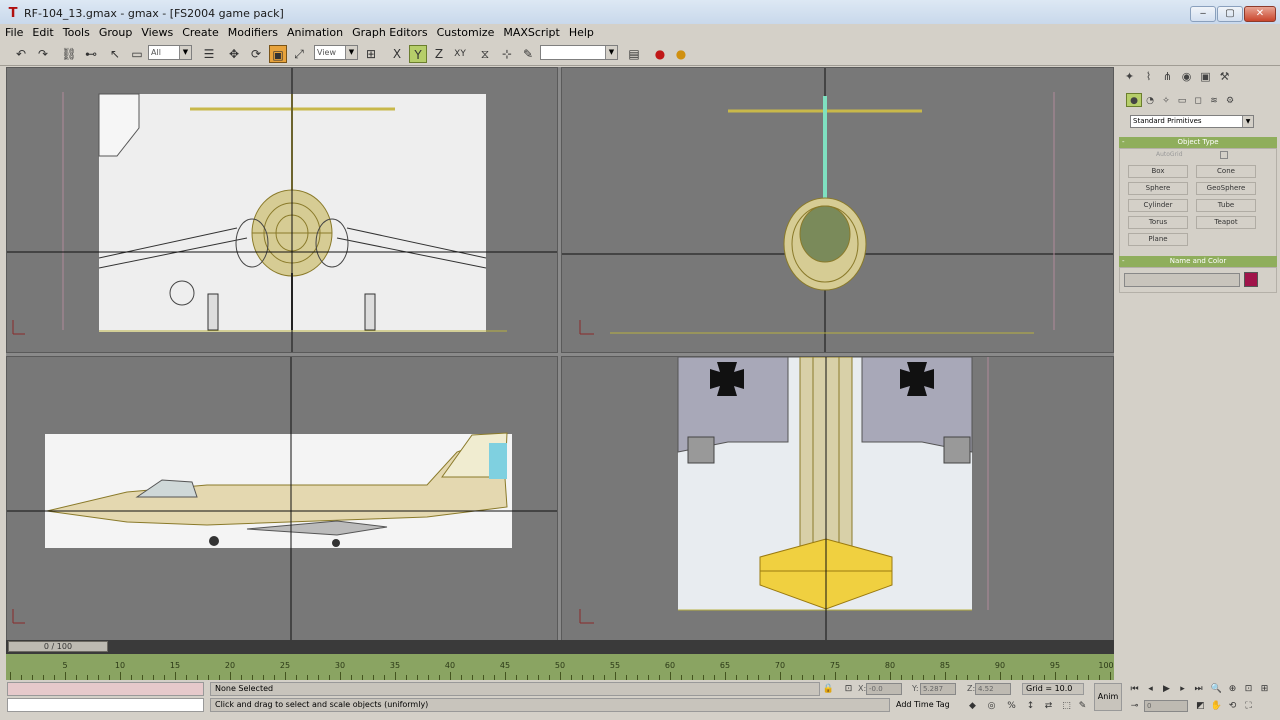 The height and width of the screenshot is (720, 1280). What do you see at coordinates (13, 14) in the screenshot?
I see `gmax-app-icon: T` at bounding box center [13, 14].